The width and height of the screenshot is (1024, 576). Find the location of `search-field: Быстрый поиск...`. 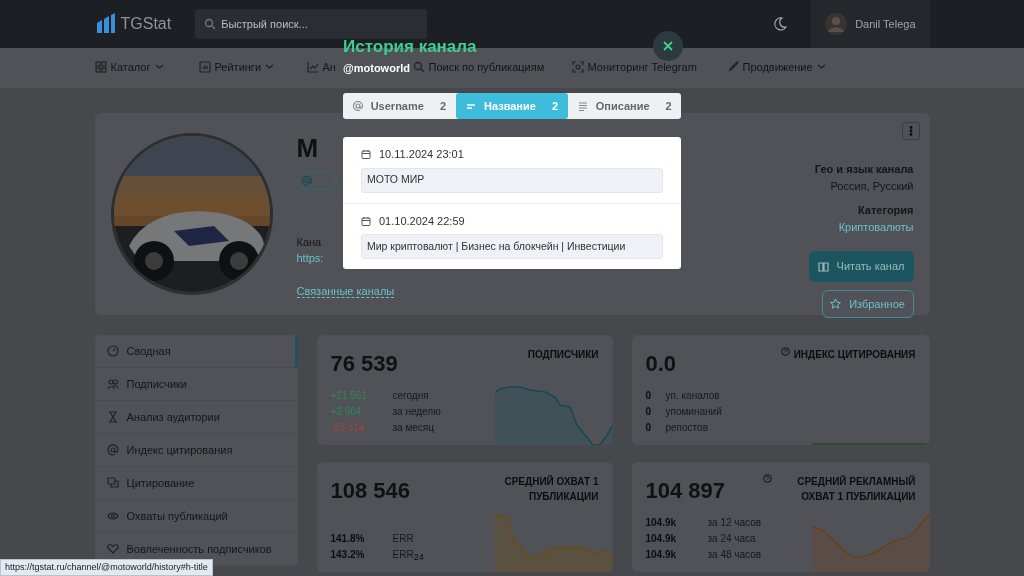

search-field: Быстрый поиск... is located at coordinates (311, 24).